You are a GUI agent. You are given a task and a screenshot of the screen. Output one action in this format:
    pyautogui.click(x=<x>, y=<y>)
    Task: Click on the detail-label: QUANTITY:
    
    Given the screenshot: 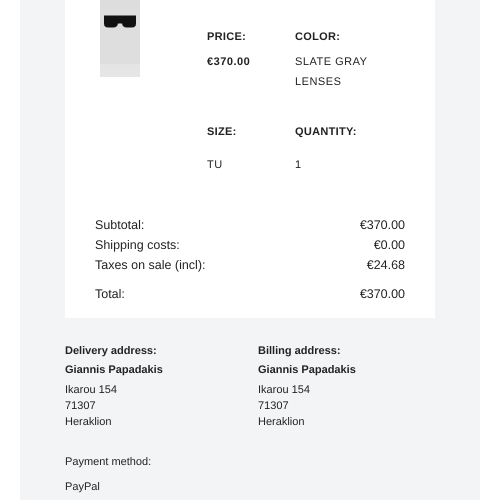 What is the action you would take?
    pyautogui.click(x=326, y=132)
    